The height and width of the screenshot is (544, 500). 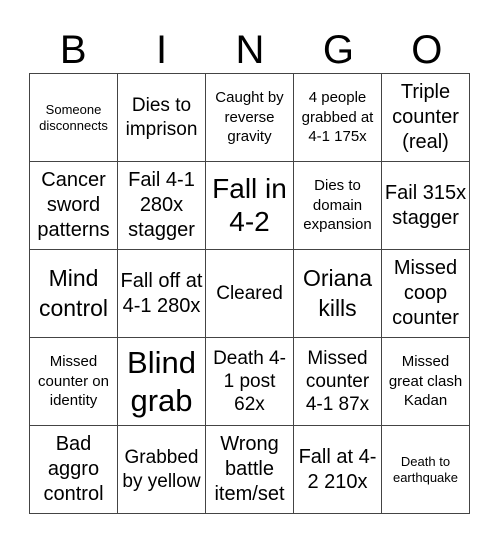 I want to click on bingo-cell: Death 4-1 post 62x, so click(x=250, y=382).